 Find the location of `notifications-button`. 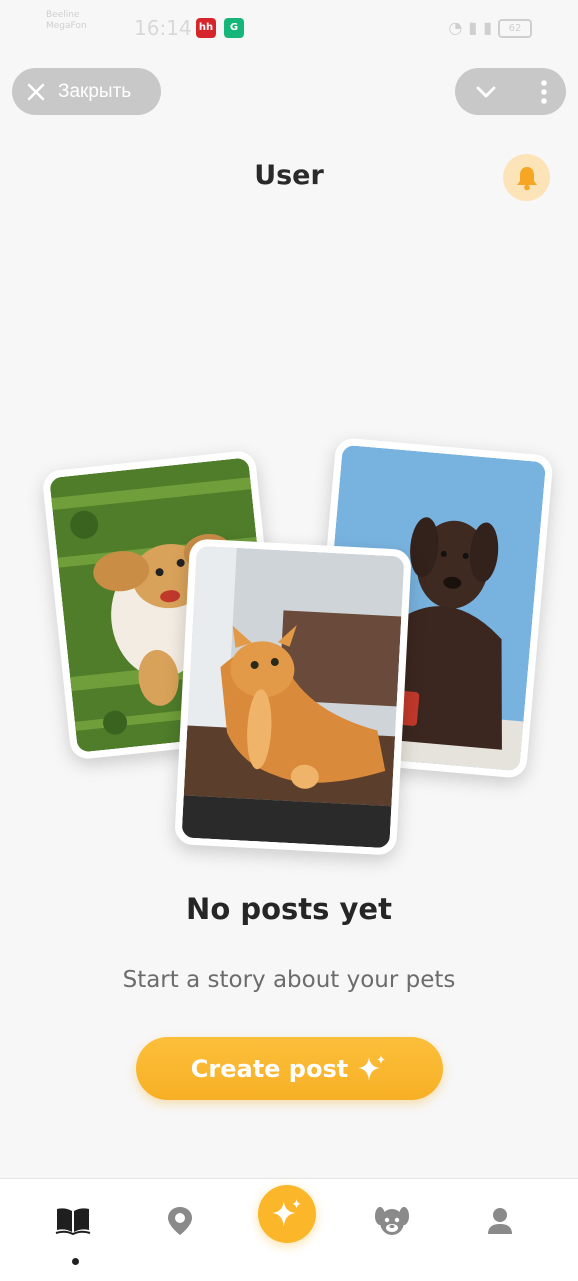

notifications-button is located at coordinates (526, 177).